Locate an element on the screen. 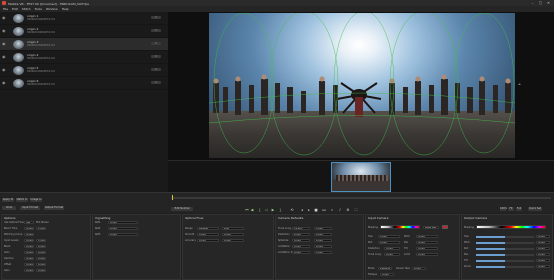 The height and width of the screenshot is (280, 554). out-roll-field: 0.000 is located at coordinates (543, 248).